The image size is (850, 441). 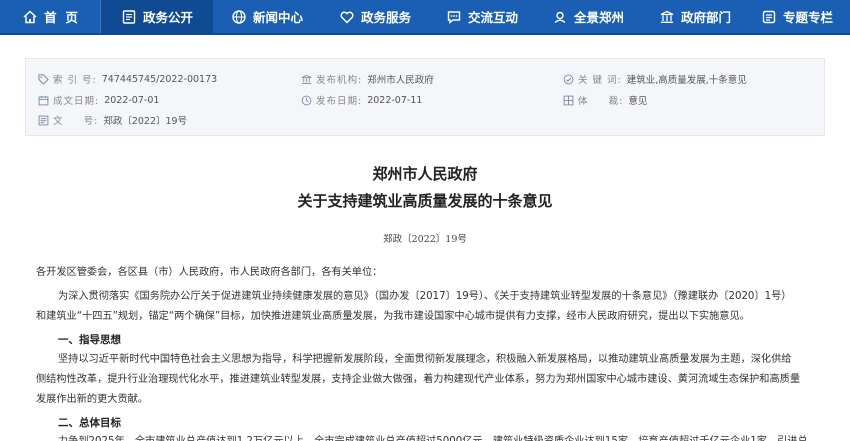 What do you see at coordinates (129, 17) in the screenshot?
I see `document-icon` at bounding box center [129, 17].